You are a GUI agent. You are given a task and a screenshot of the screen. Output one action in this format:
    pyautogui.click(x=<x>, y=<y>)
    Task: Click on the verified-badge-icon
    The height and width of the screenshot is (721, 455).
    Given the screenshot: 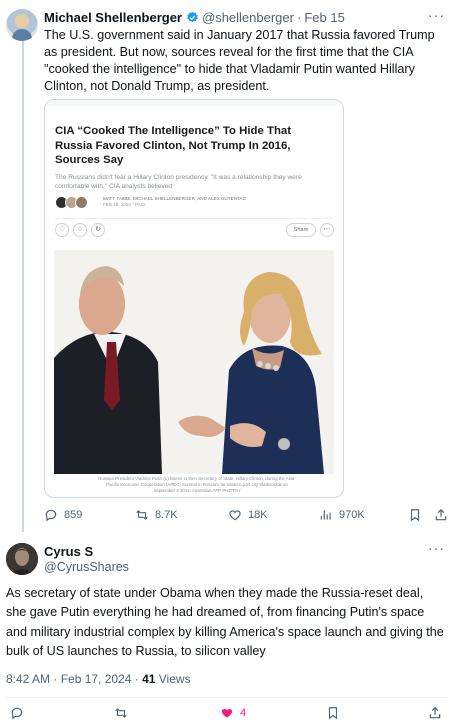 What is the action you would take?
    pyautogui.click(x=192, y=17)
    